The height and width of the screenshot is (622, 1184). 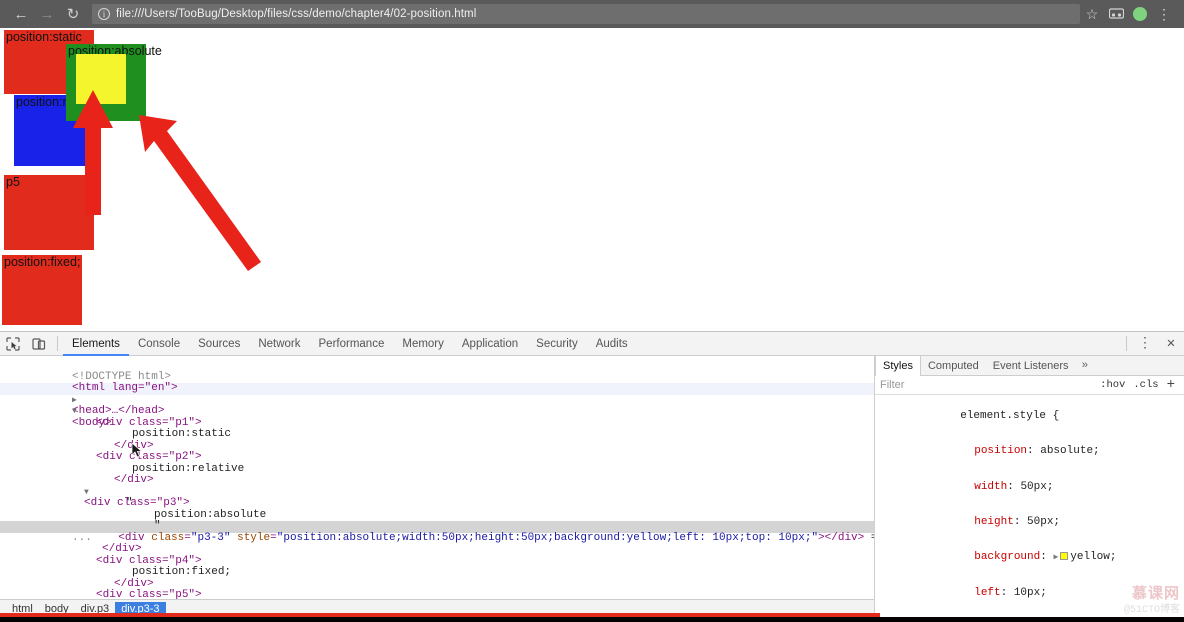 What do you see at coordinates (13, 182) in the screenshot?
I see `demo-box-p5-label: p5` at bounding box center [13, 182].